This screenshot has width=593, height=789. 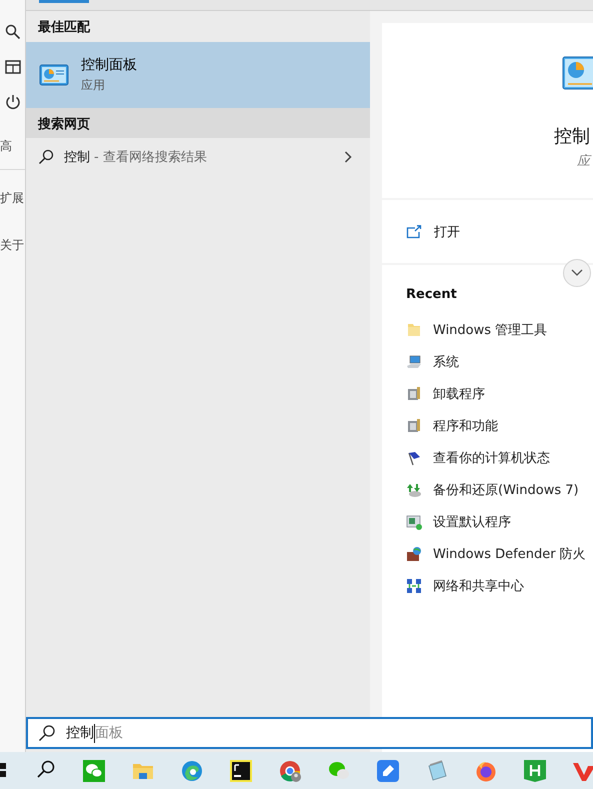 I want to click on app-type: 应, so click(x=583, y=161).